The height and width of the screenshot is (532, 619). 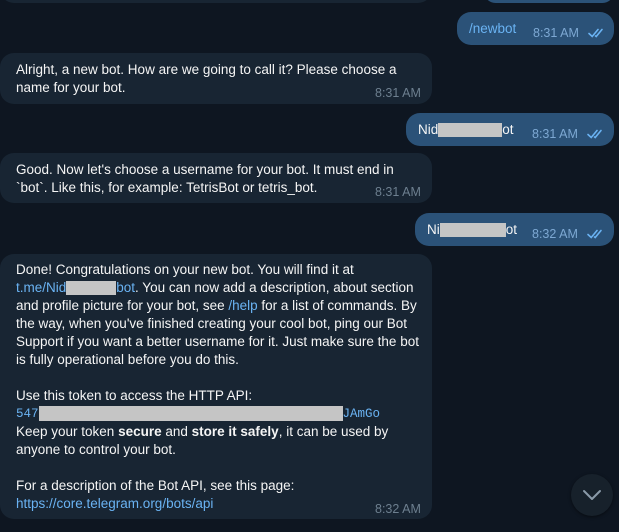 I want to click on command-text: /newbot, so click(x=492, y=29).